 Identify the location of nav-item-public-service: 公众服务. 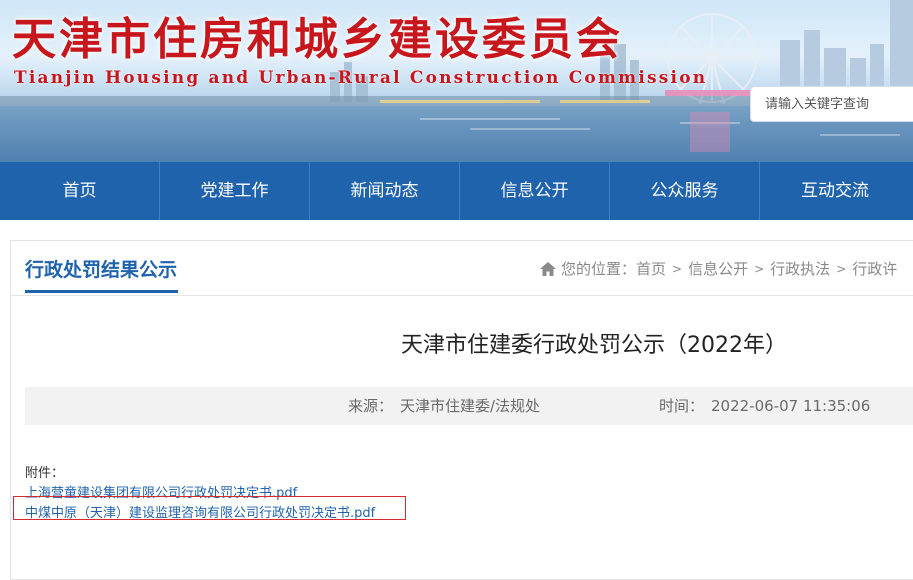
(685, 191).